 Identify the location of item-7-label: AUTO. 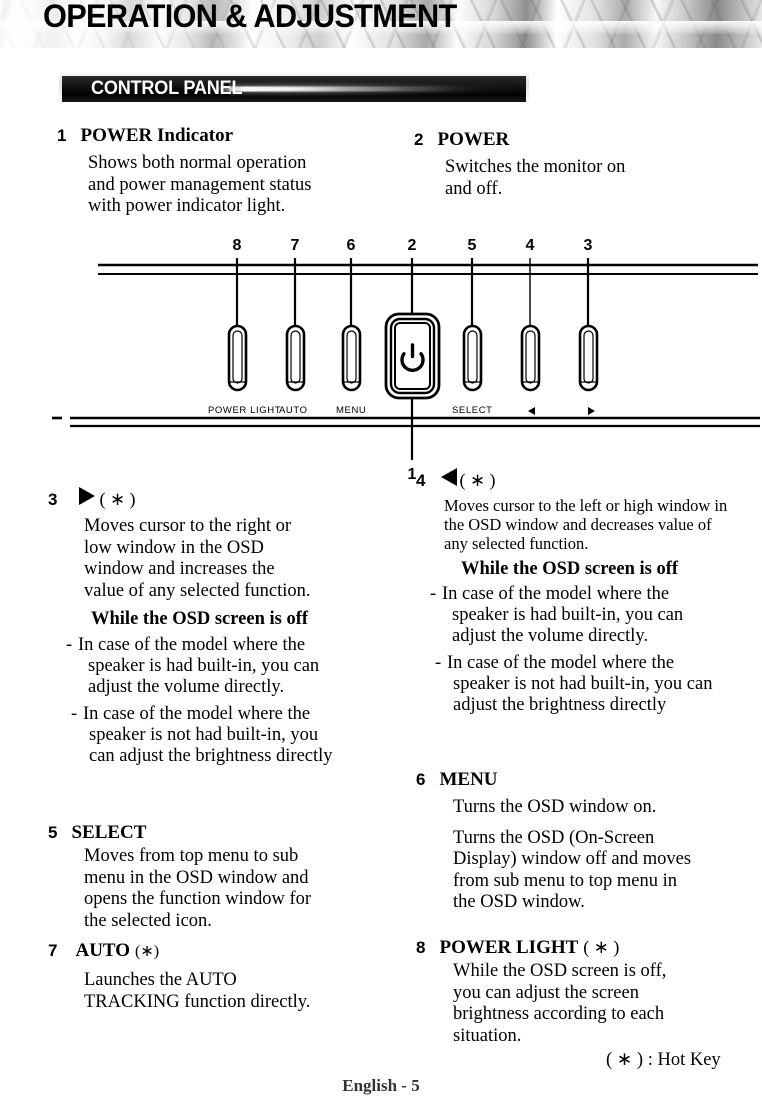
(103, 950).